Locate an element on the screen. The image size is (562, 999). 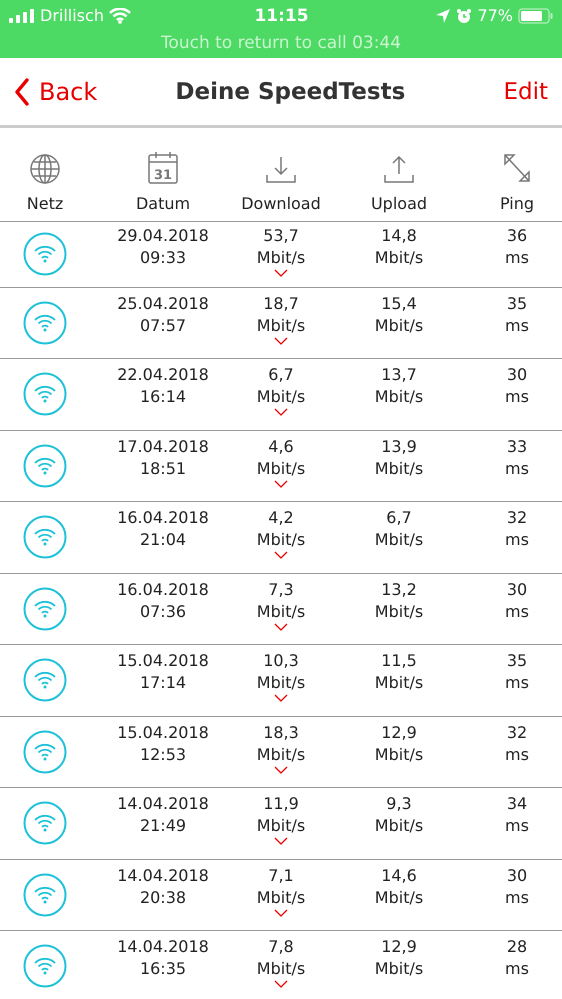
download-speed: 18,7 is located at coordinates (281, 303).